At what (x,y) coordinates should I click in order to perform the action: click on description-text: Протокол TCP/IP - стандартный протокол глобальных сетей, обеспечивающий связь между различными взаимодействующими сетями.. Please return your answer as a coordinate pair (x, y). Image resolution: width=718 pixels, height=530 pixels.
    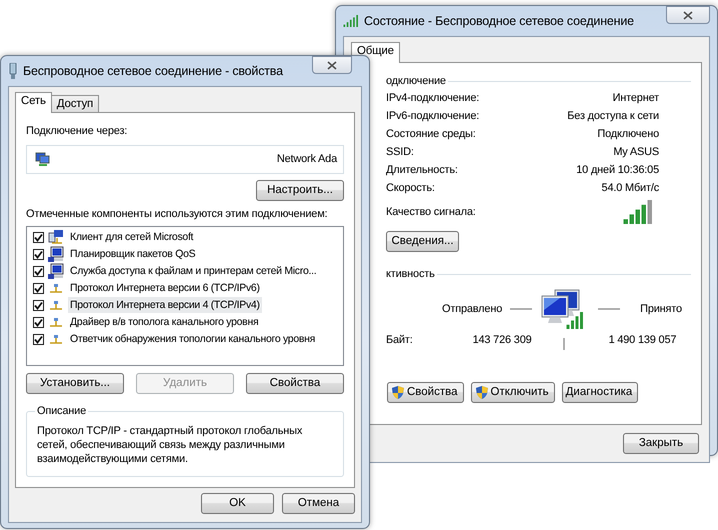
    Looking at the image, I should click on (170, 445).